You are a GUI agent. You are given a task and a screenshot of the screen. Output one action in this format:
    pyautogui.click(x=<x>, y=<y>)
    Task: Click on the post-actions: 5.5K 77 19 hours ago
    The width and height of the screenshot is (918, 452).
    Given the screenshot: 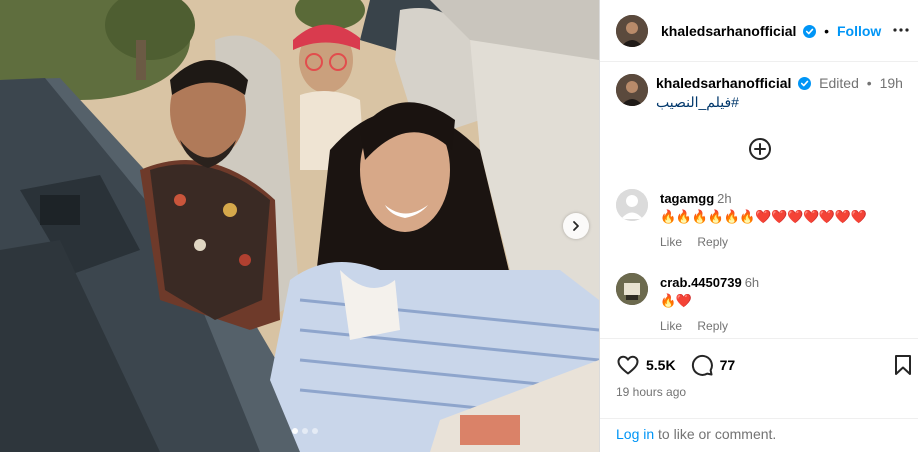 What is the action you would take?
    pyautogui.click(x=759, y=378)
    